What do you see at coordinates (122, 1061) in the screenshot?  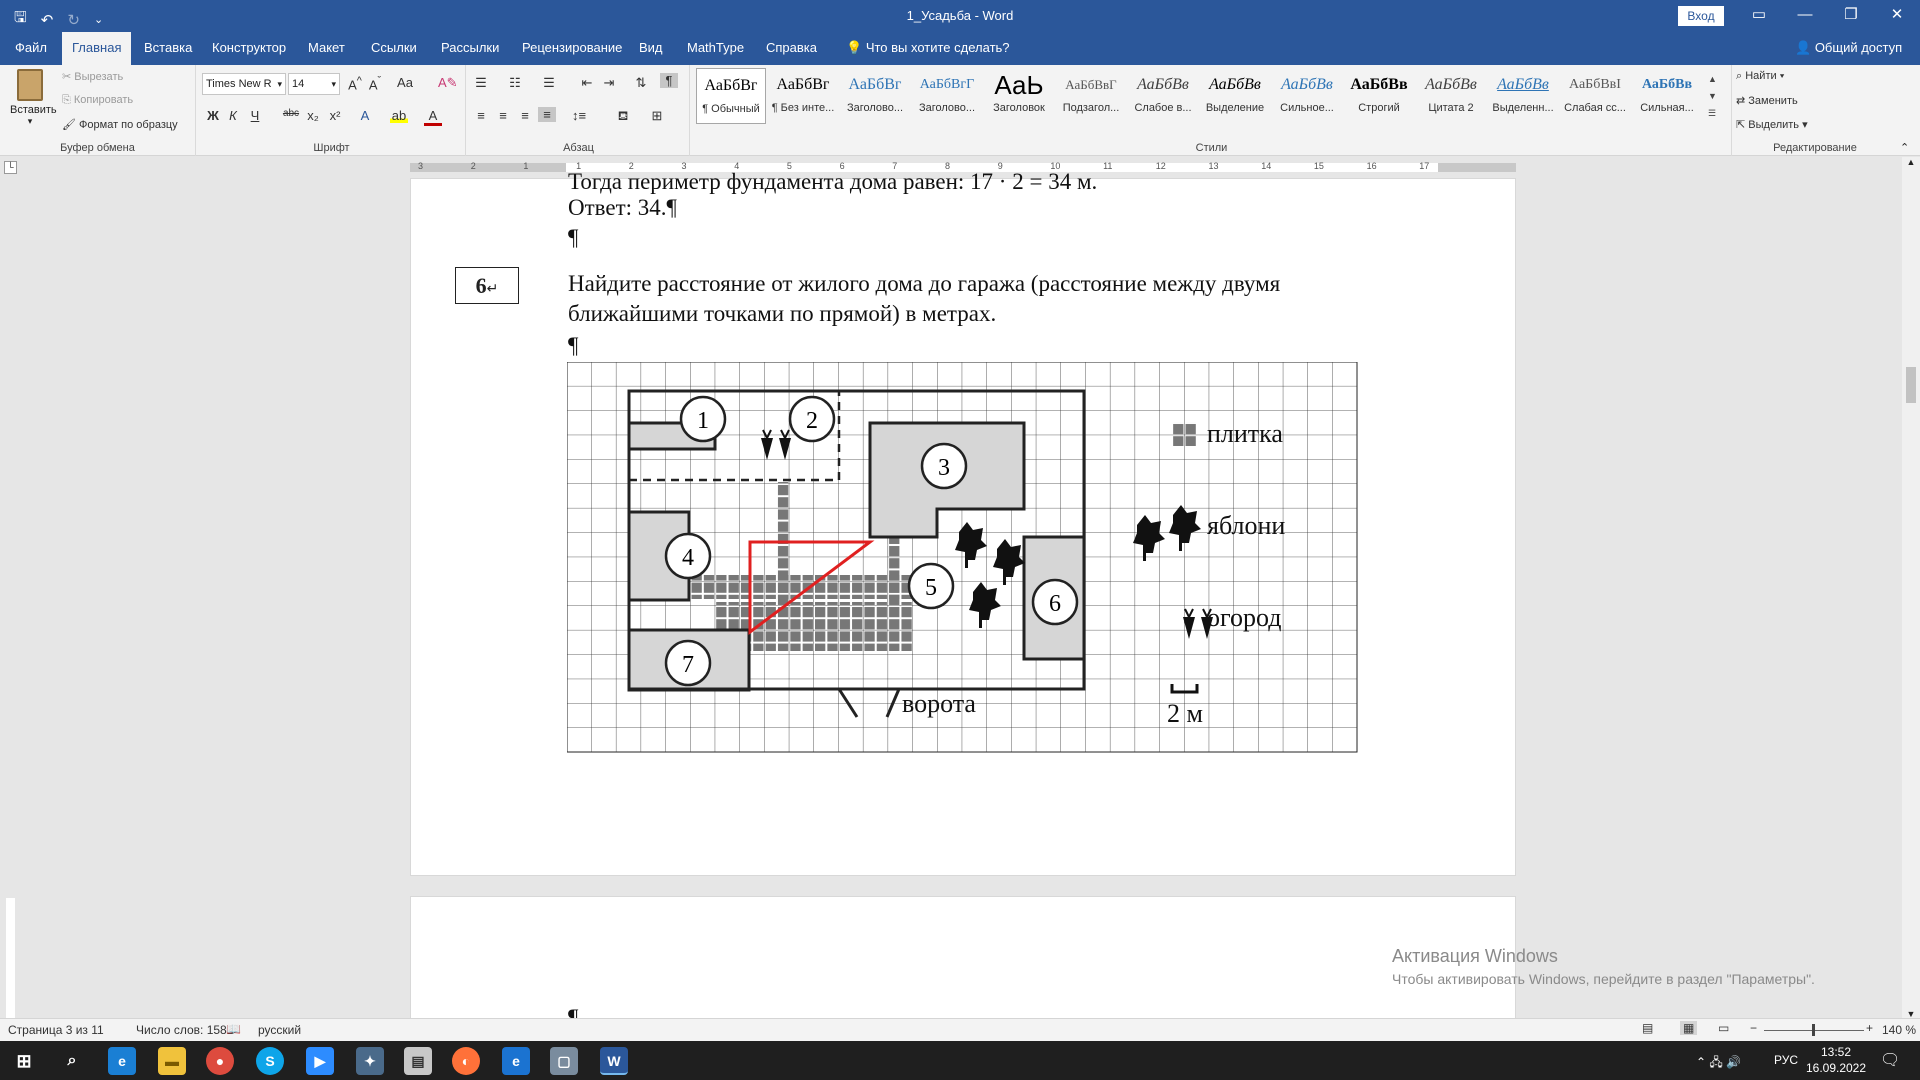 I see `edge-icon: e` at bounding box center [122, 1061].